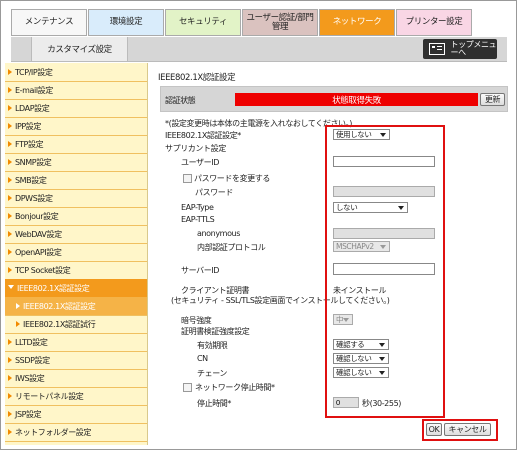 This screenshot has height=450, width=517. What do you see at coordinates (231, 247) in the screenshot?
I see `inner-protocol-label: 内部認証プロトコル` at bounding box center [231, 247].